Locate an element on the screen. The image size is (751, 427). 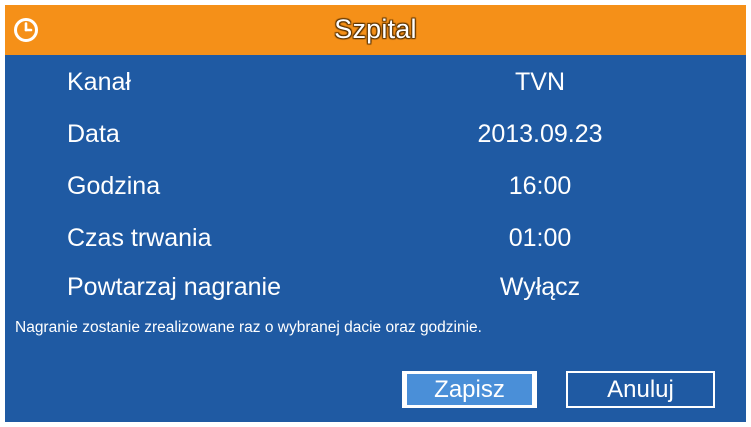
cancel-button: Anuluj is located at coordinates (640, 389).